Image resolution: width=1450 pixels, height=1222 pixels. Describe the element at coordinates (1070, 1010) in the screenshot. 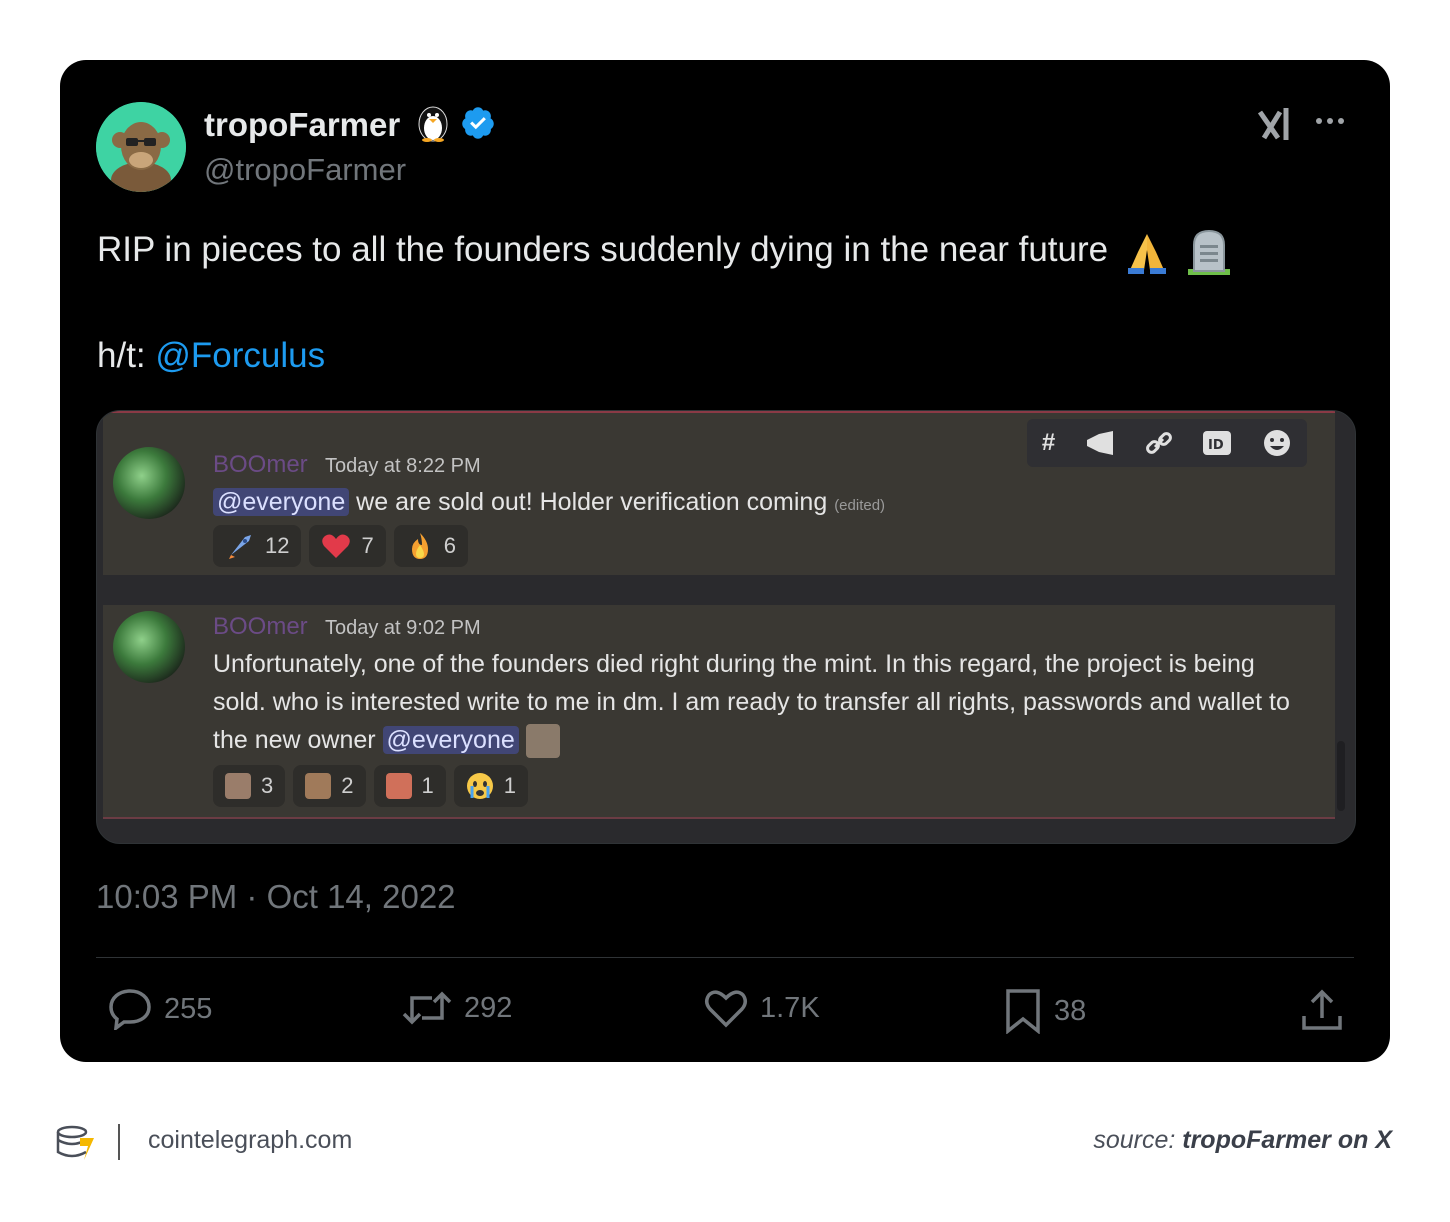

I see `bookmark-count: 38` at that location.